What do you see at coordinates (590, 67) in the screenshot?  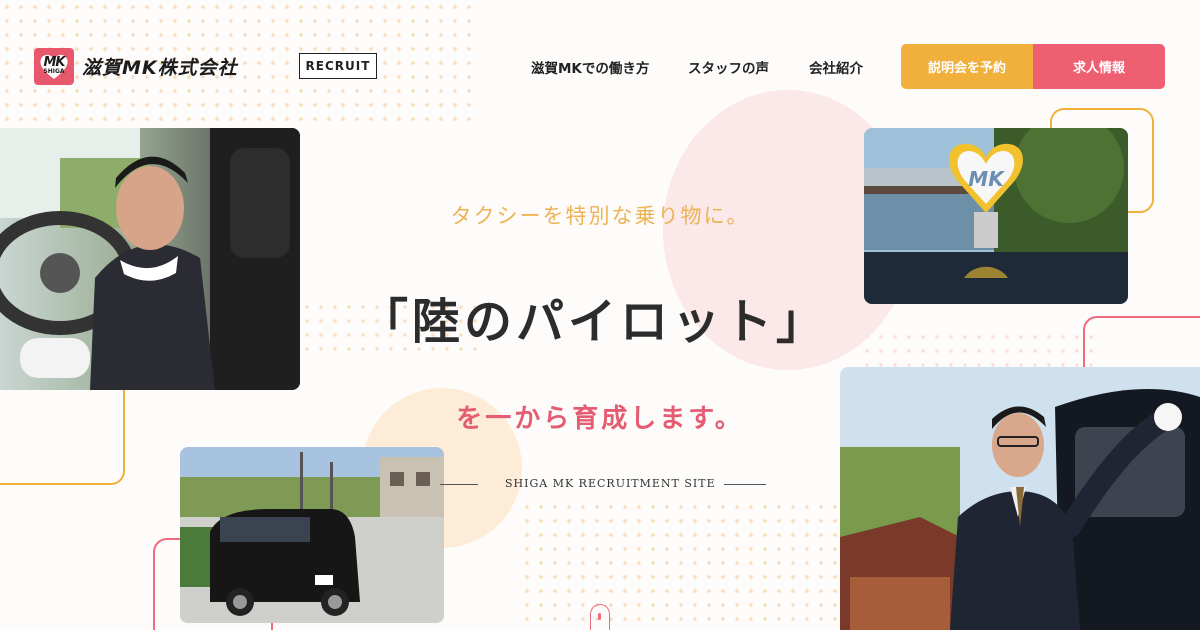 I see `nav-item-work-style: 滋賀MKでの働き方` at bounding box center [590, 67].